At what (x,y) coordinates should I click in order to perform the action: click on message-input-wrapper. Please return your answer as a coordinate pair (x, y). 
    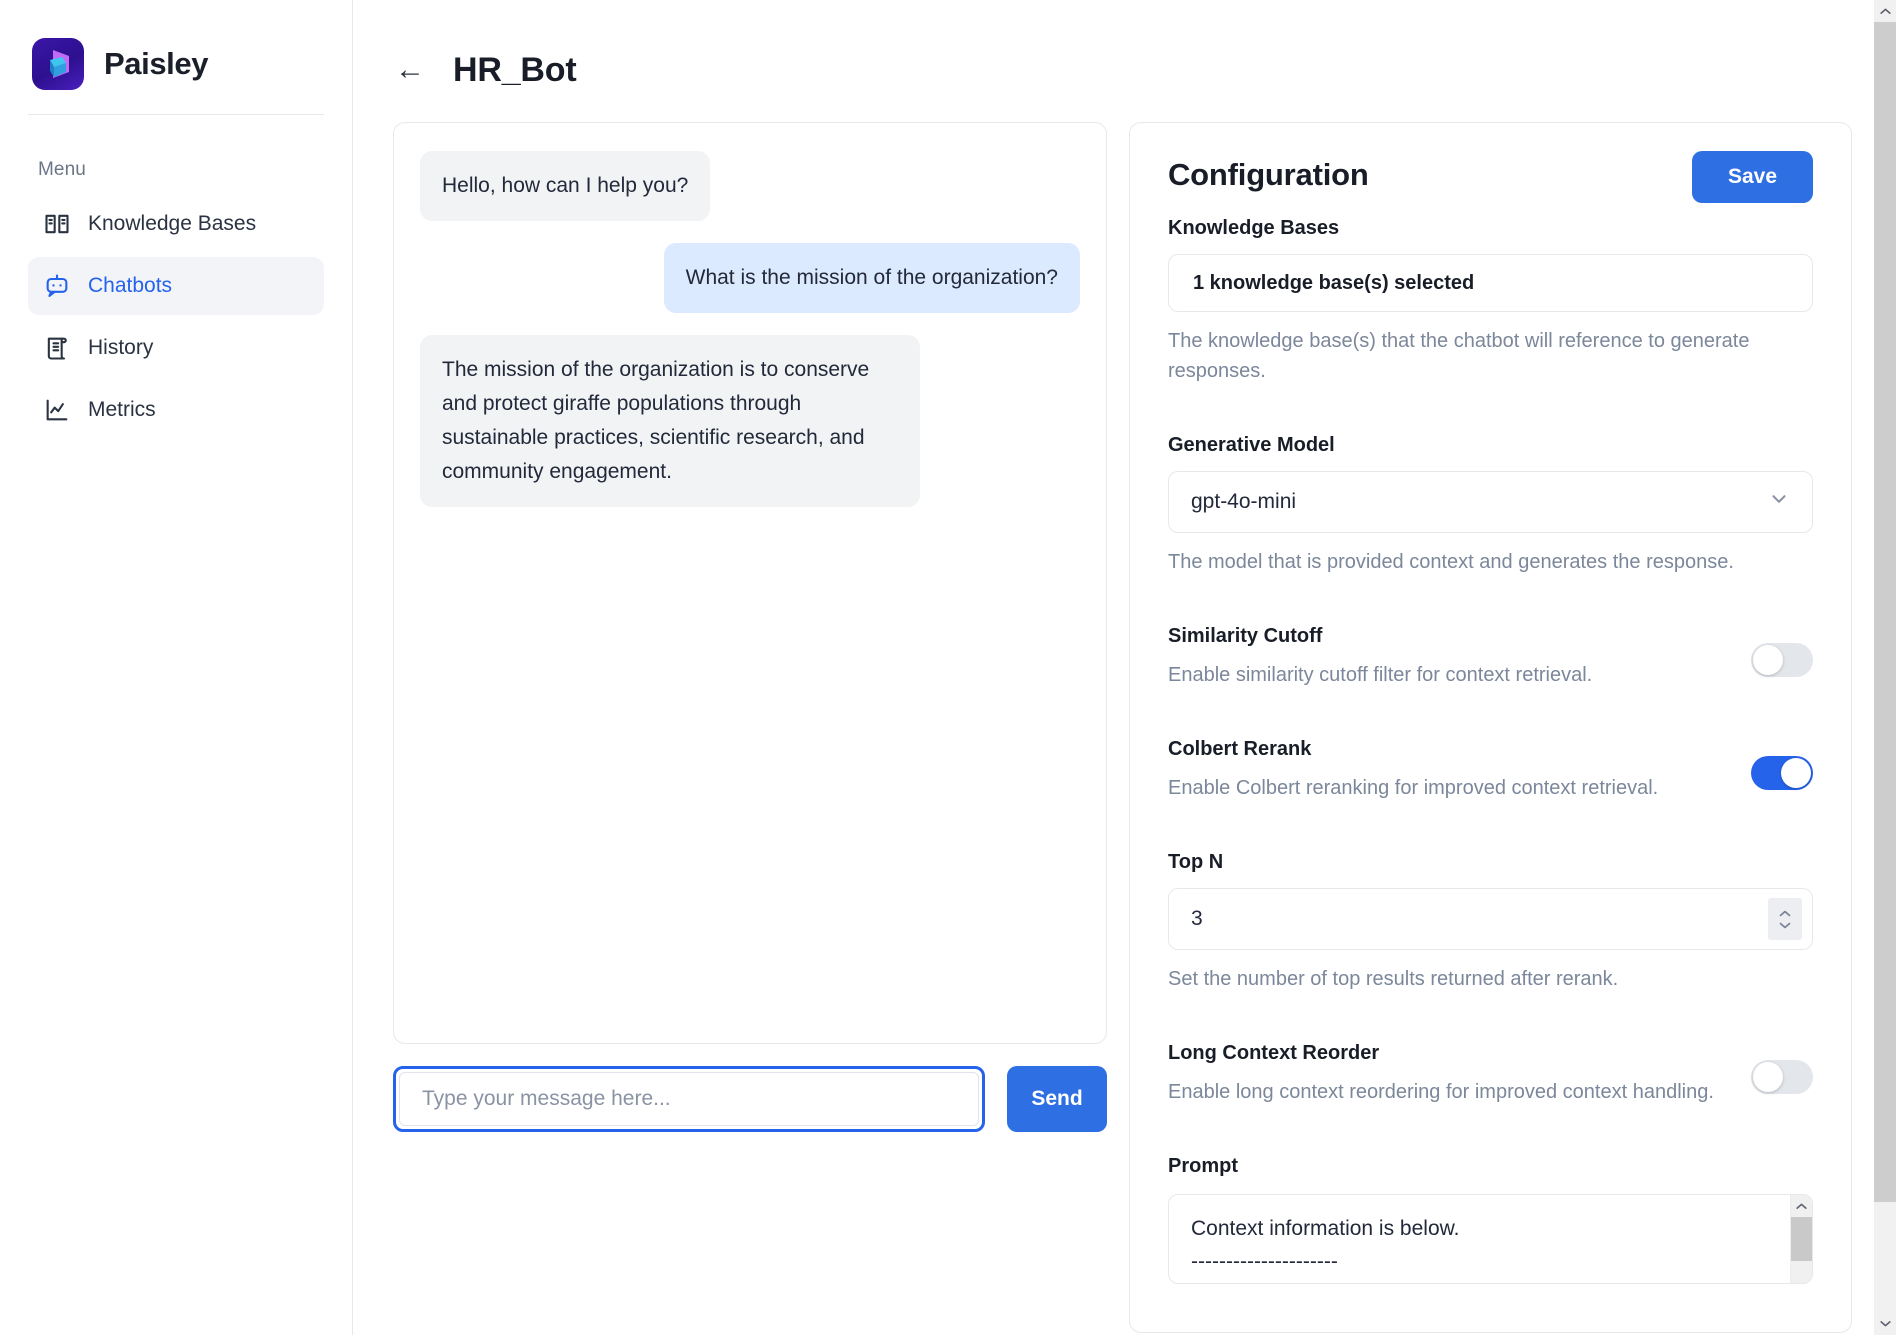
    Looking at the image, I should click on (689, 1099).